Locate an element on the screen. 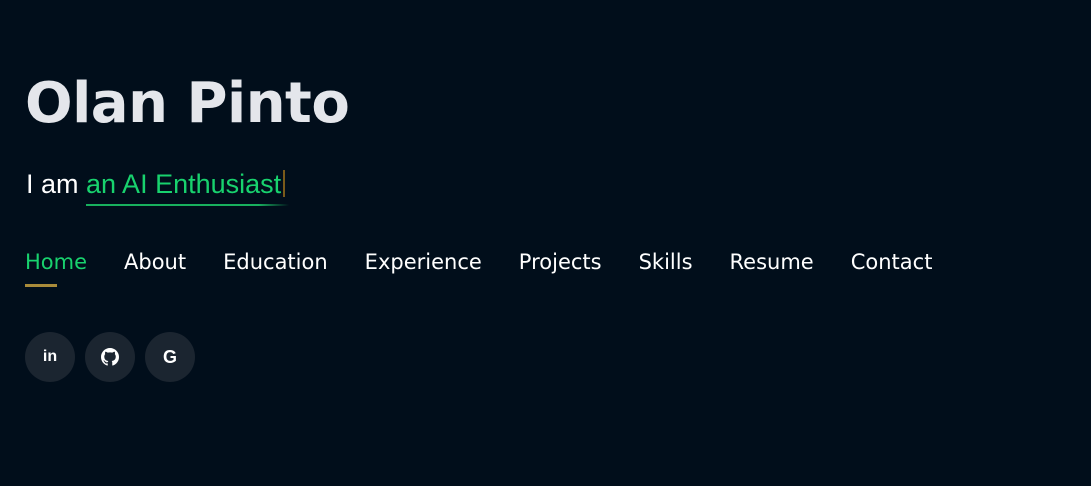 This screenshot has height=486, width=1091. nav-item-skills: Skills is located at coordinates (666, 267).